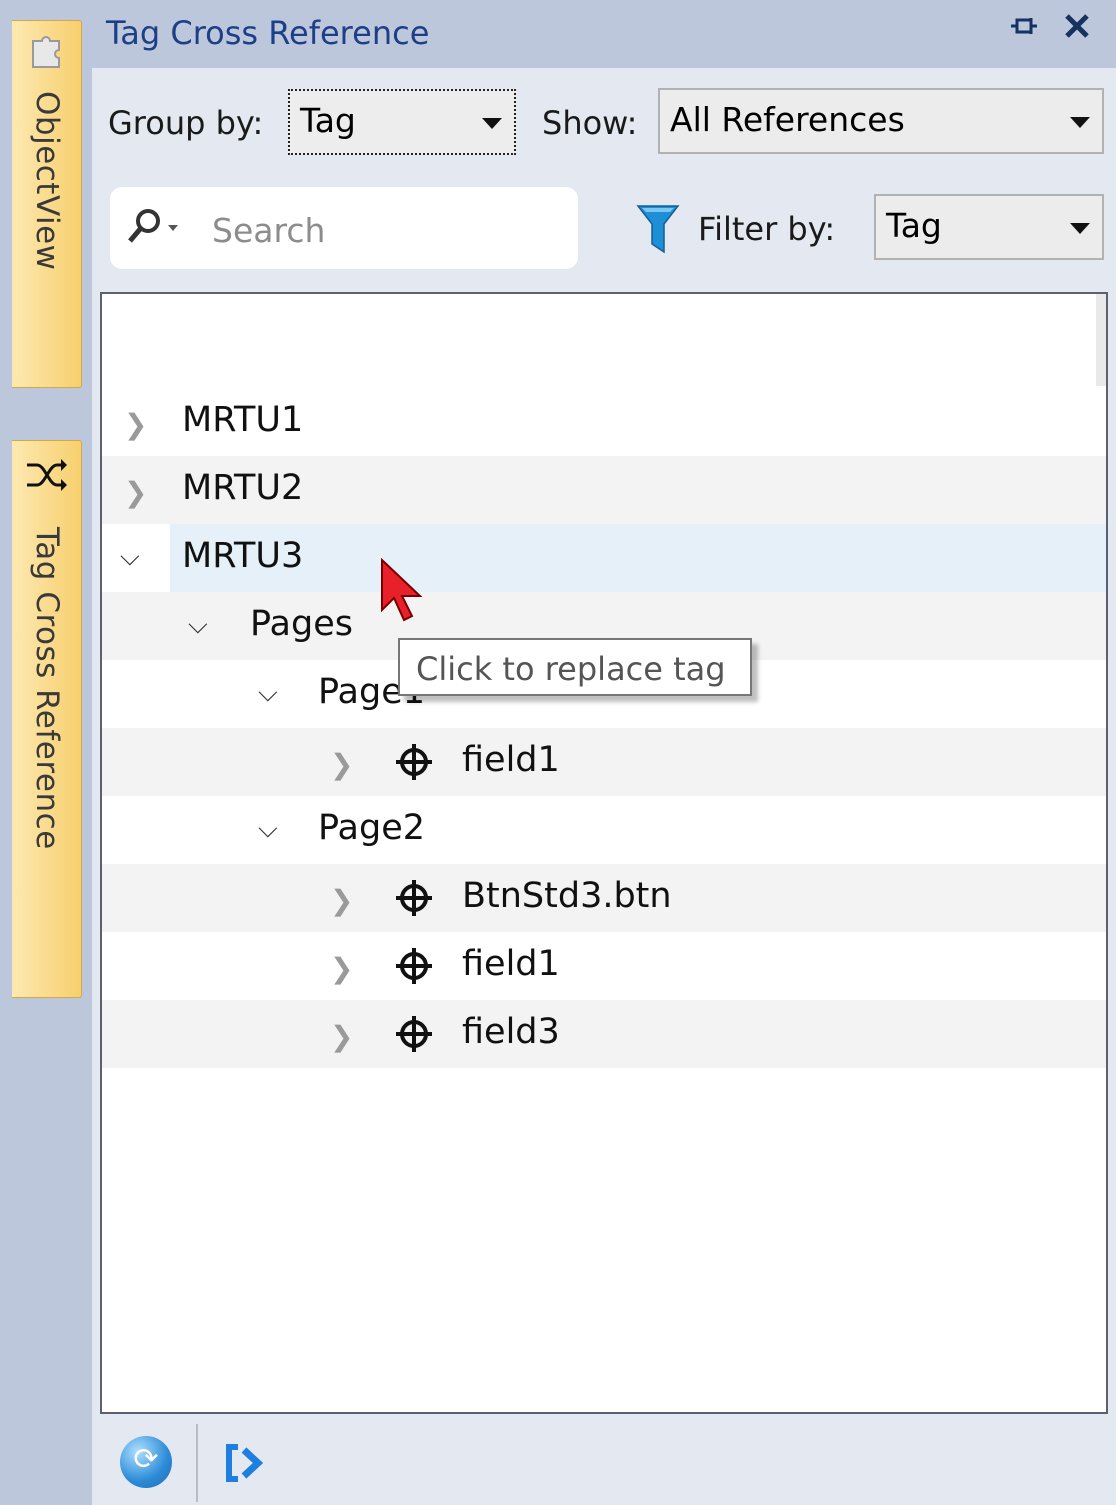 Image resolution: width=1116 pixels, height=1505 pixels. I want to click on tree-row-btnstd3: ❯ BtnStd3.btn, so click(604, 898).